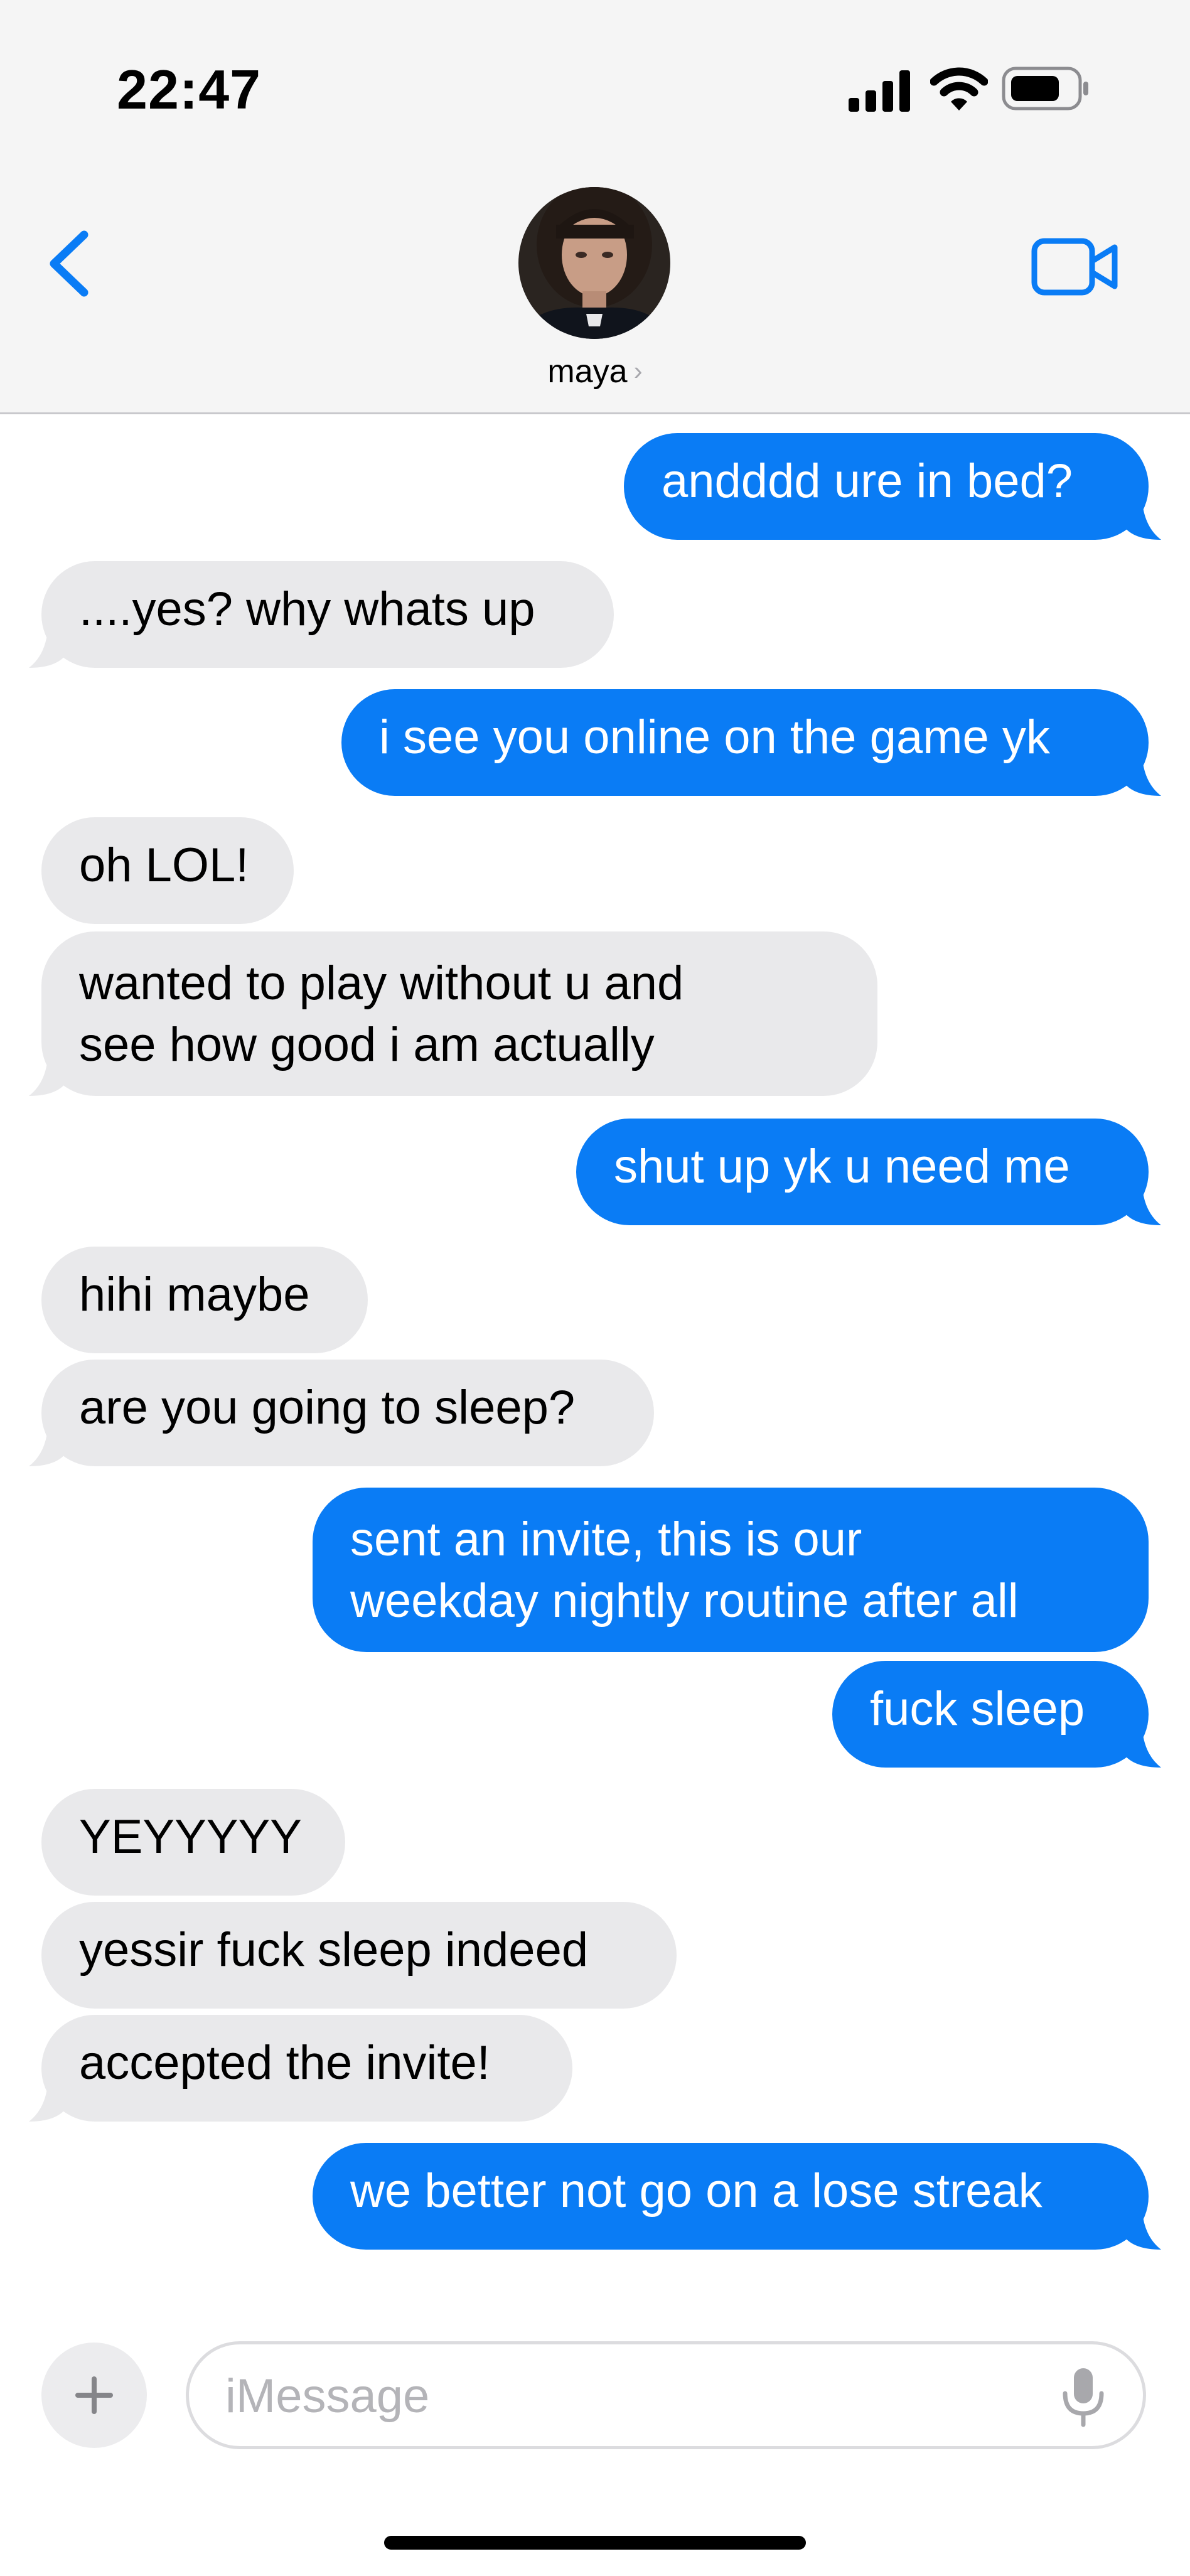 The image size is (1190, 2576). What do you see at coordinates (190, 1837) in the screenshot?
I see `message-text: YEYYYYY` at bounding box center [190, 1837].